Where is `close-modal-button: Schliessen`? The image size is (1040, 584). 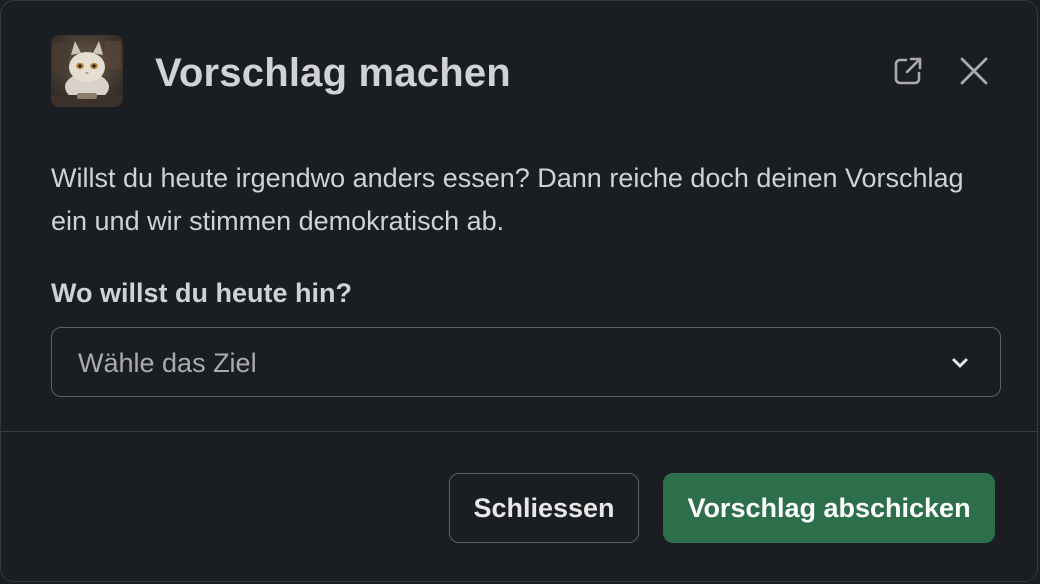
close-modal-button: Schliessen is located at coordinates (544, 508).